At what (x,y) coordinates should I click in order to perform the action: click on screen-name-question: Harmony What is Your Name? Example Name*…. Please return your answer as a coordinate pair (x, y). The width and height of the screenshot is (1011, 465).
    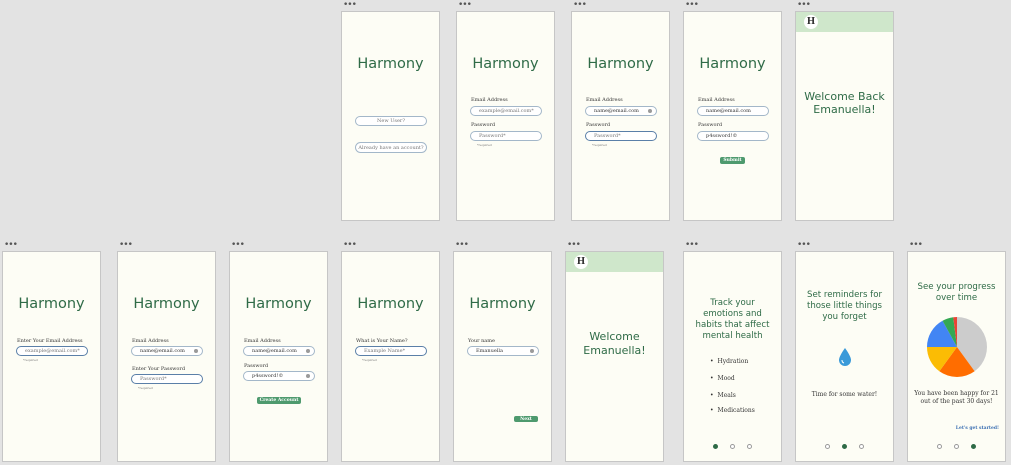
    Looking at the image, I should click on (390, 356).